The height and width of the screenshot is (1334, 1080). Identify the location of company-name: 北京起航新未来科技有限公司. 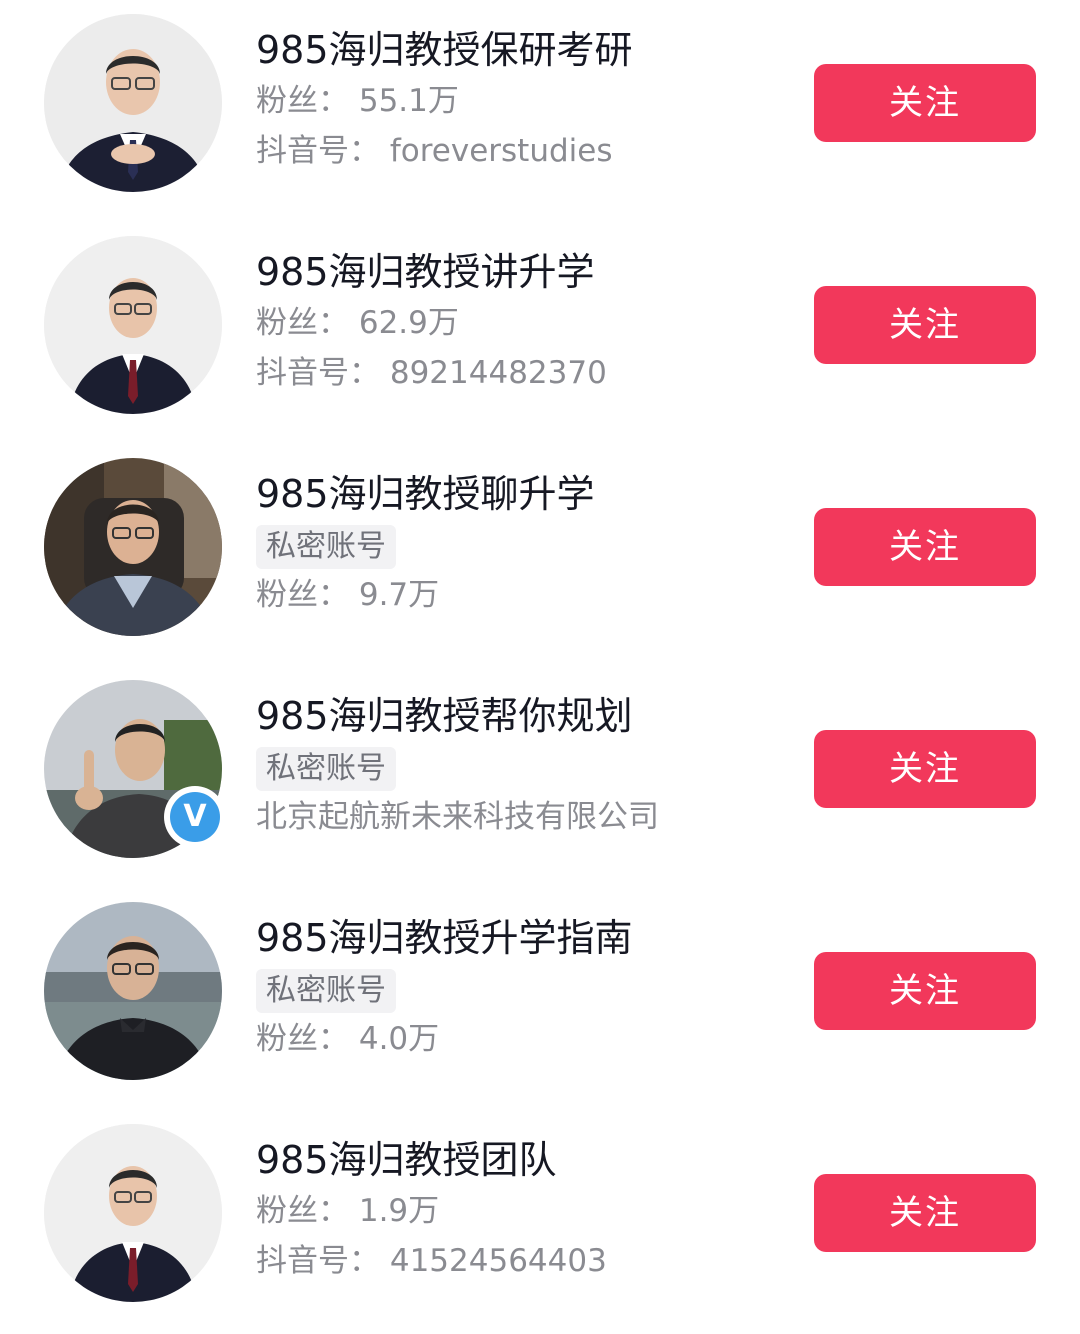
(457, 817).